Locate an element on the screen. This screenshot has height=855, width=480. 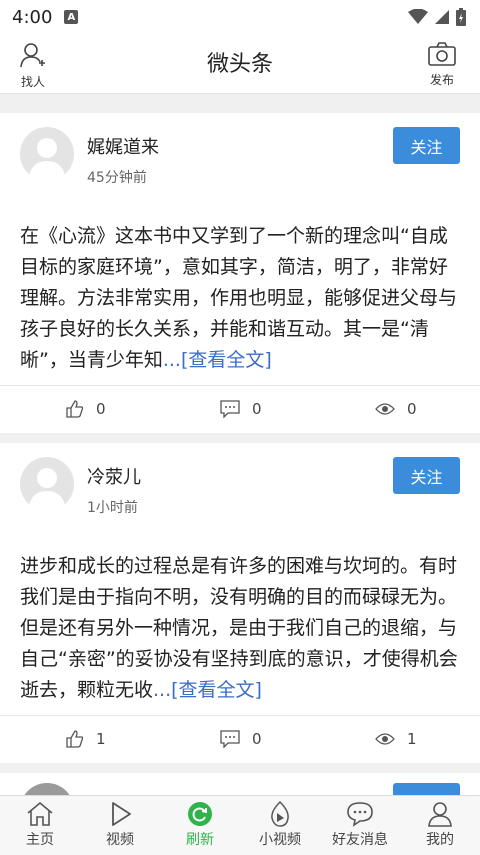
like-count: 1 is located at coordinates (101, 739).